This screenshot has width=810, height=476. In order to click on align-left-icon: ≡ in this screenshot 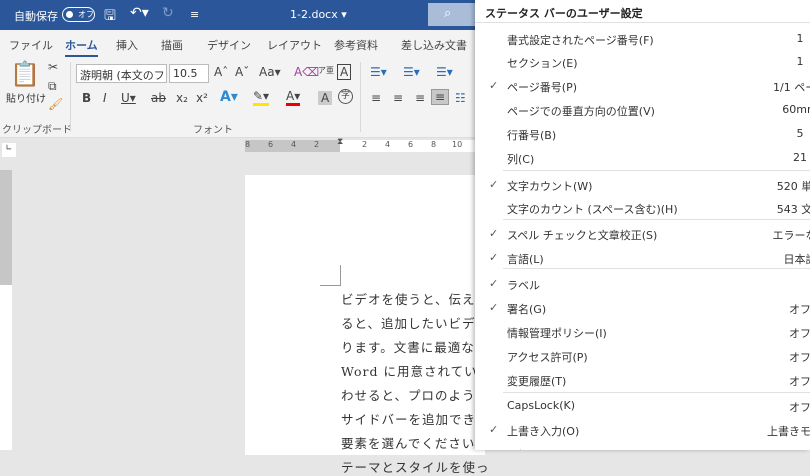, I will do `click(376, 98)`.